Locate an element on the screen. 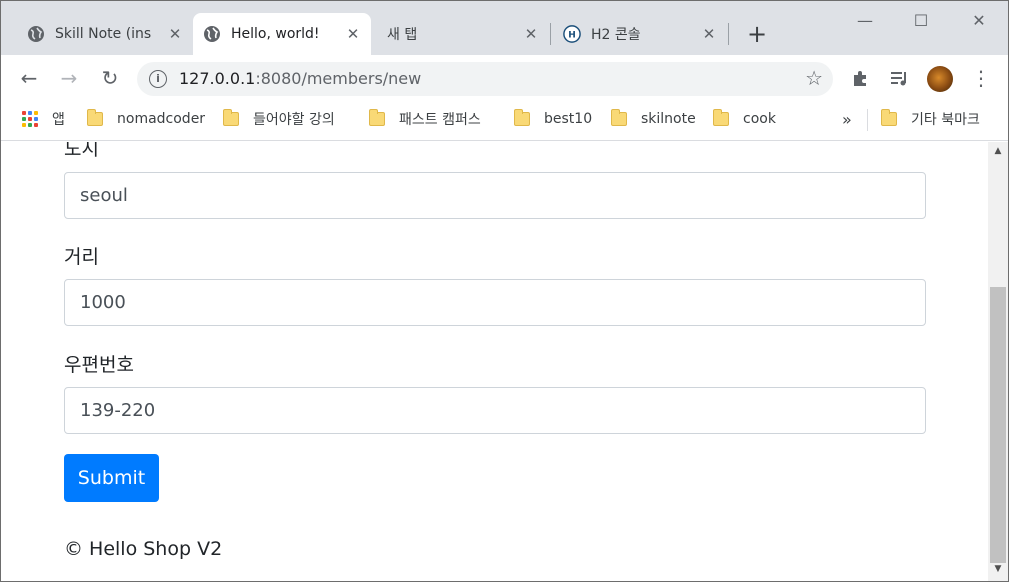  bookmarks-separator is located at coordinates (867, 120).